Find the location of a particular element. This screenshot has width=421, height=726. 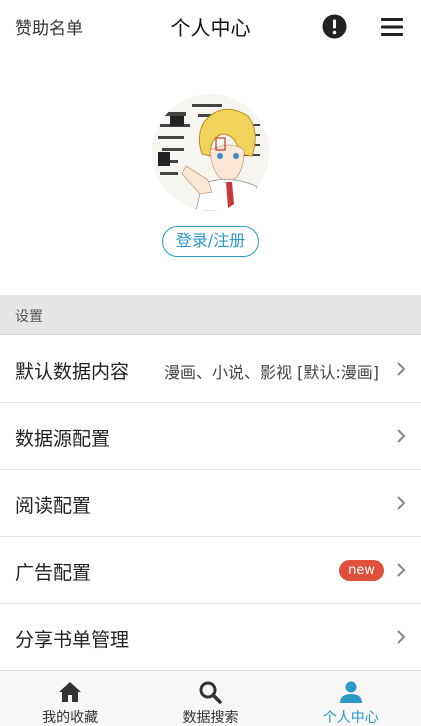

settings-section-header: 设置 is located at coordinates (210, 315).